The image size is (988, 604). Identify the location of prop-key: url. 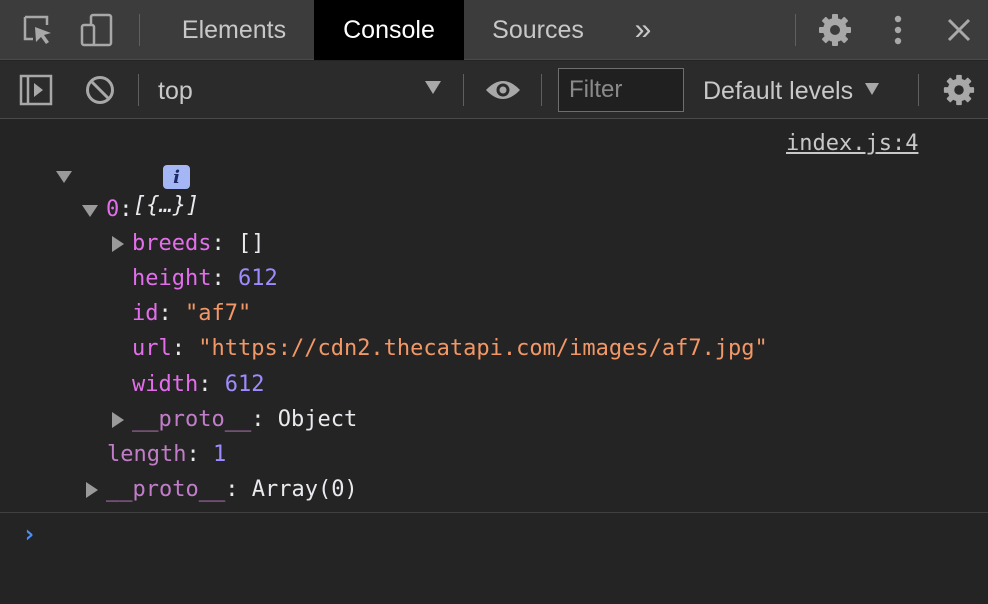
(152, 348).